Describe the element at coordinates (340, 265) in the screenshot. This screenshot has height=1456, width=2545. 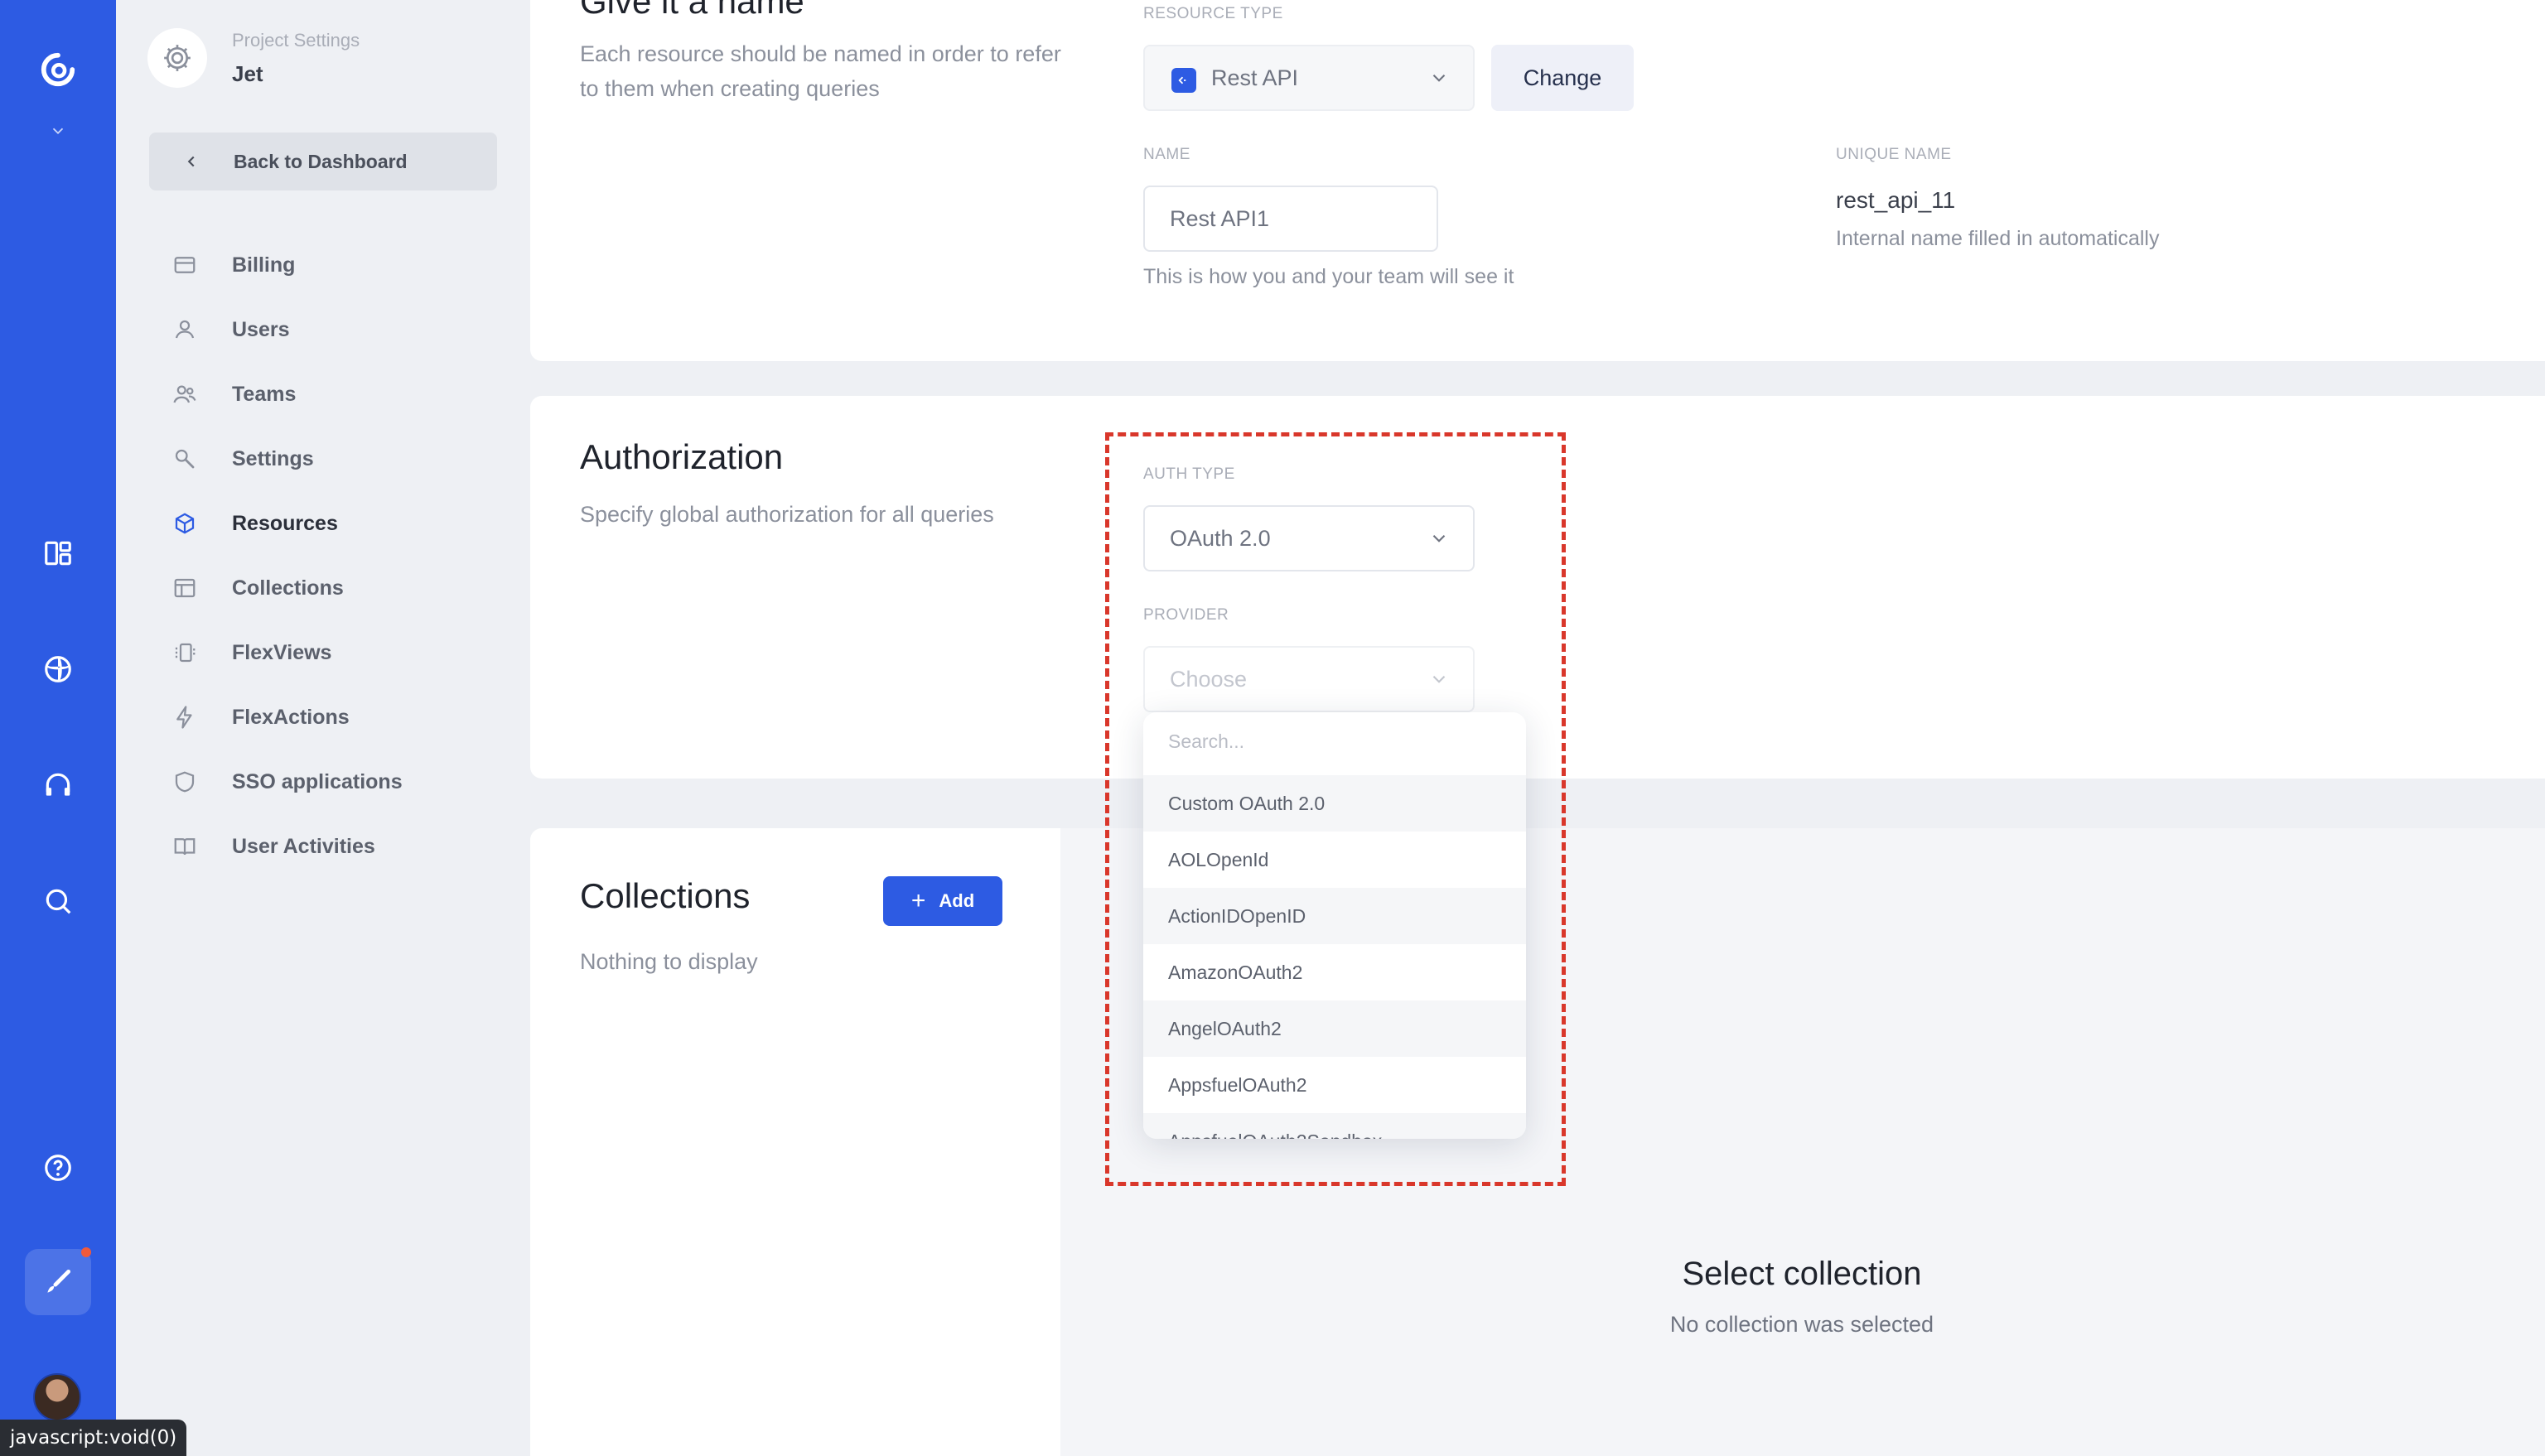
I see `sidebar-item-billing: Billing` at that location.